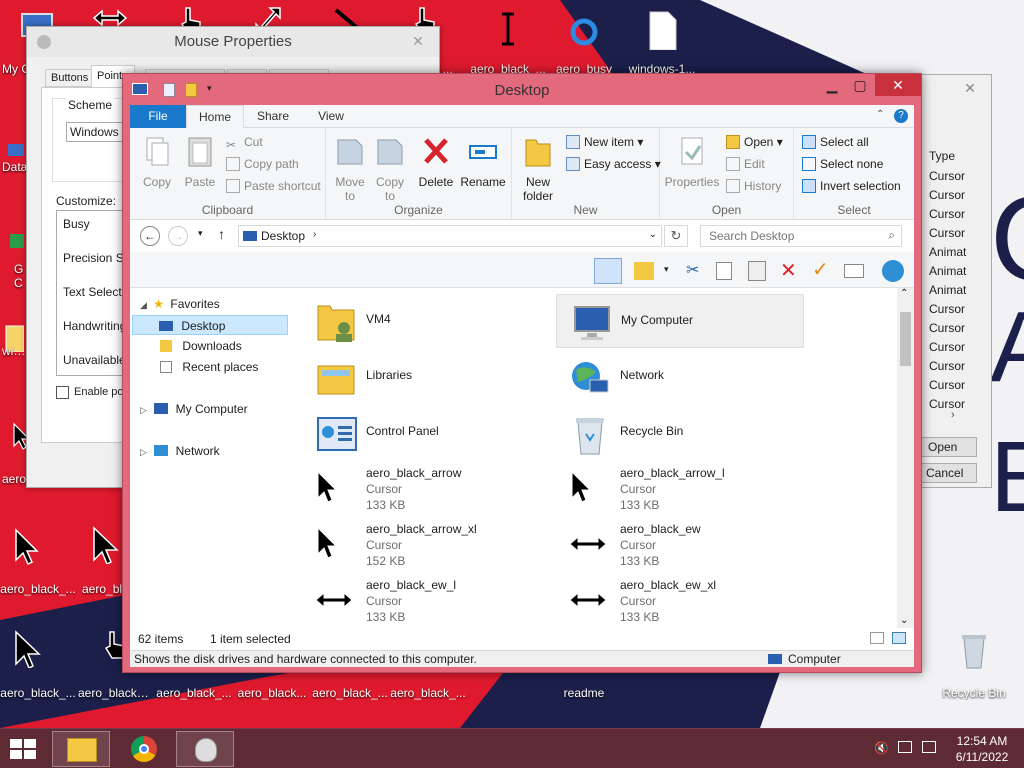 The width and height of the screenshot is (1024, 768). What do you see at coordinates (200, 161) in the screenshot?
I see `paste-button: Paste` at bounding box center [200, 161].